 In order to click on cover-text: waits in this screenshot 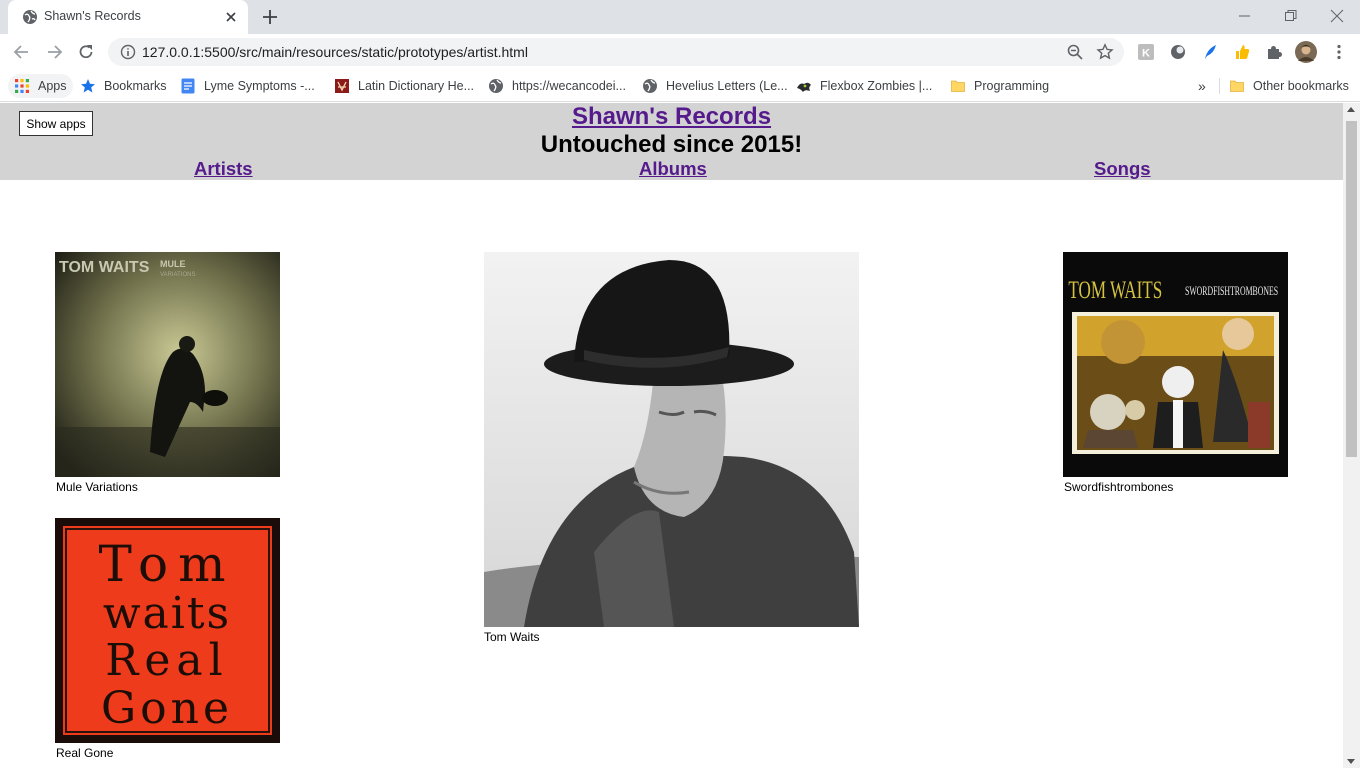, I will do `click(167, 613)`.